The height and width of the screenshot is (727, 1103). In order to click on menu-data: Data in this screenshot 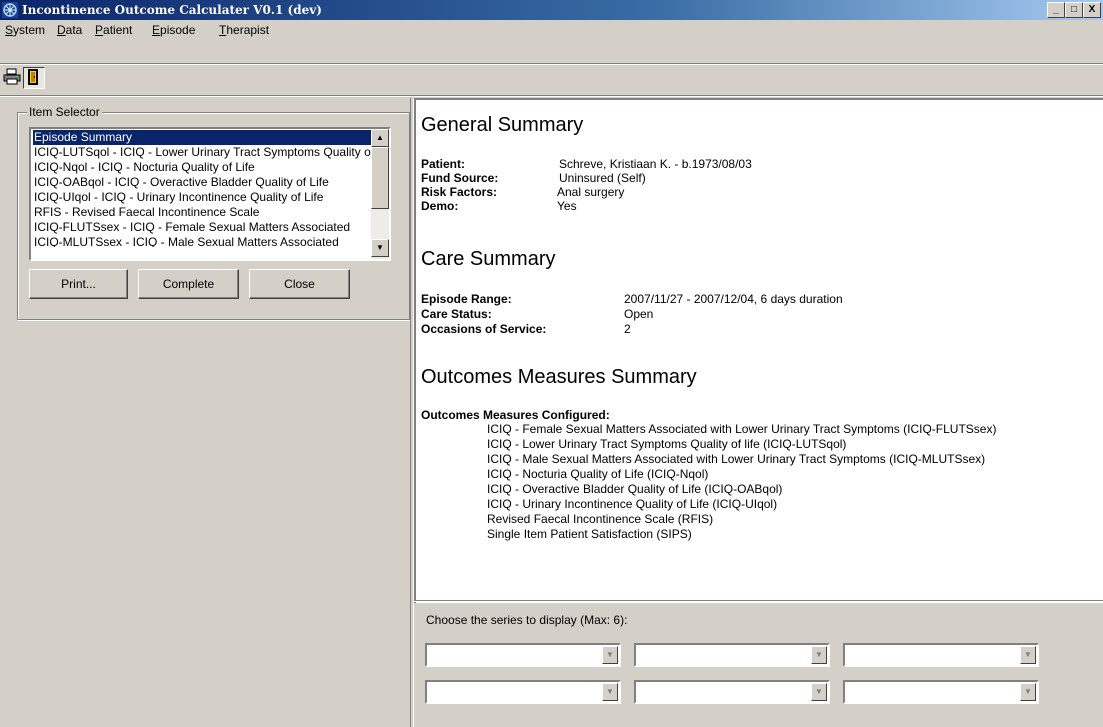, I will do `click(69, 30)`.